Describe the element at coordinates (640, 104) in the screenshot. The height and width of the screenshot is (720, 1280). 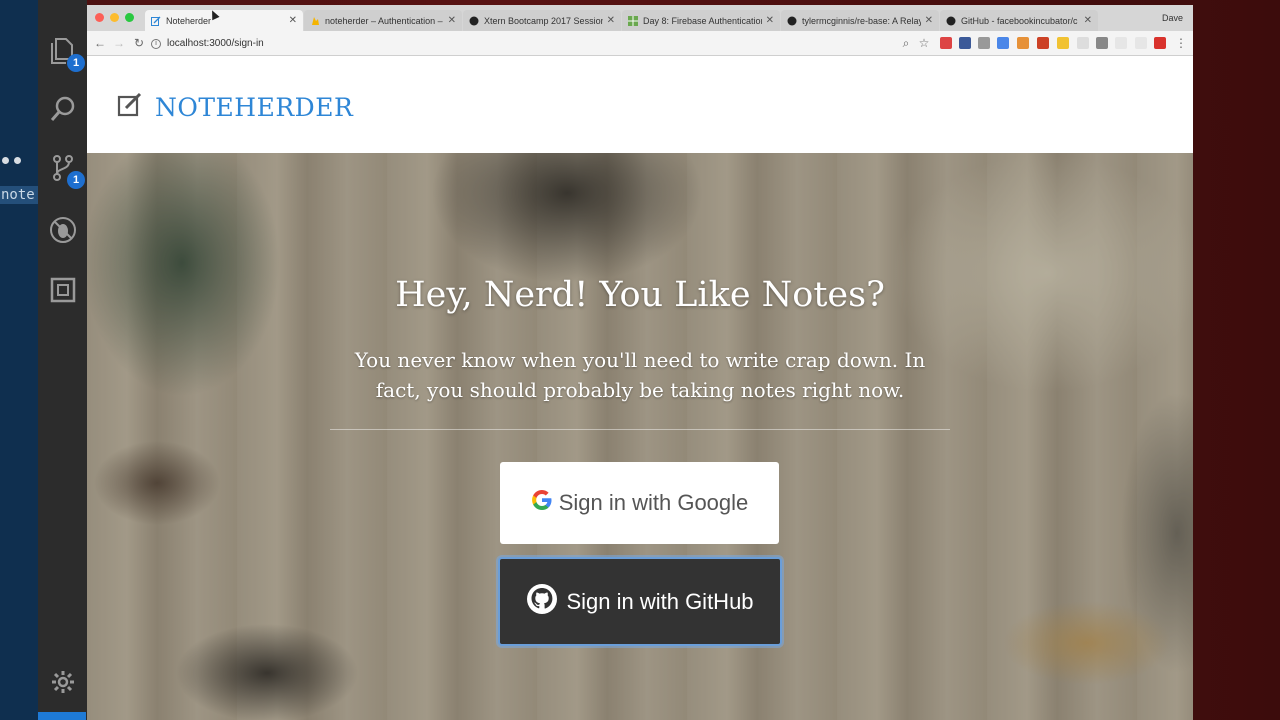
I see `app-header: NOTEHERDER` at that location.